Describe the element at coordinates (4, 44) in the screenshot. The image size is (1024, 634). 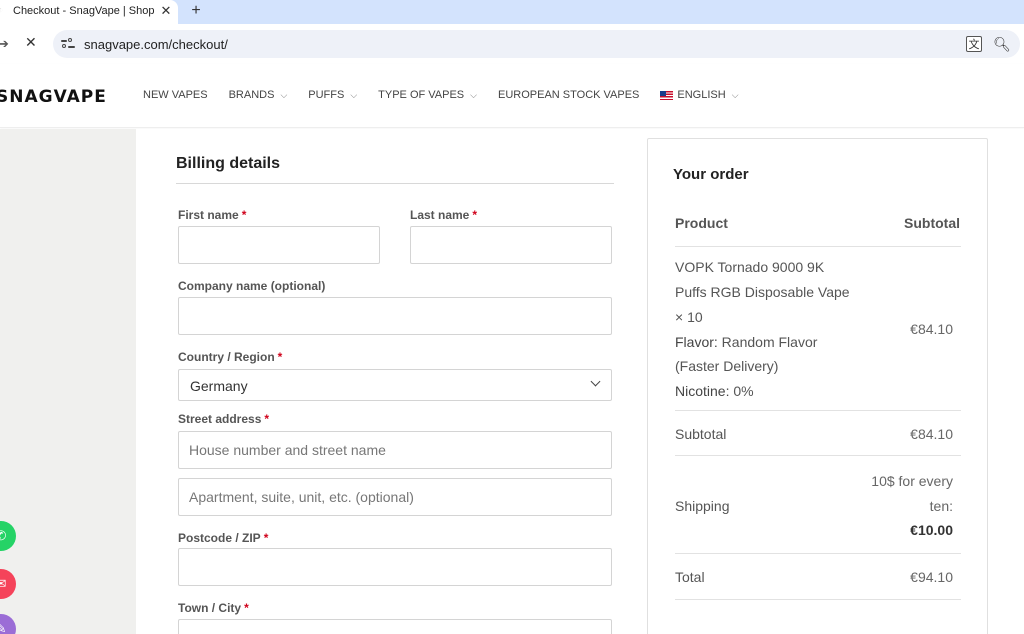
I see `forward-arrow-icon: ➔` at that location.